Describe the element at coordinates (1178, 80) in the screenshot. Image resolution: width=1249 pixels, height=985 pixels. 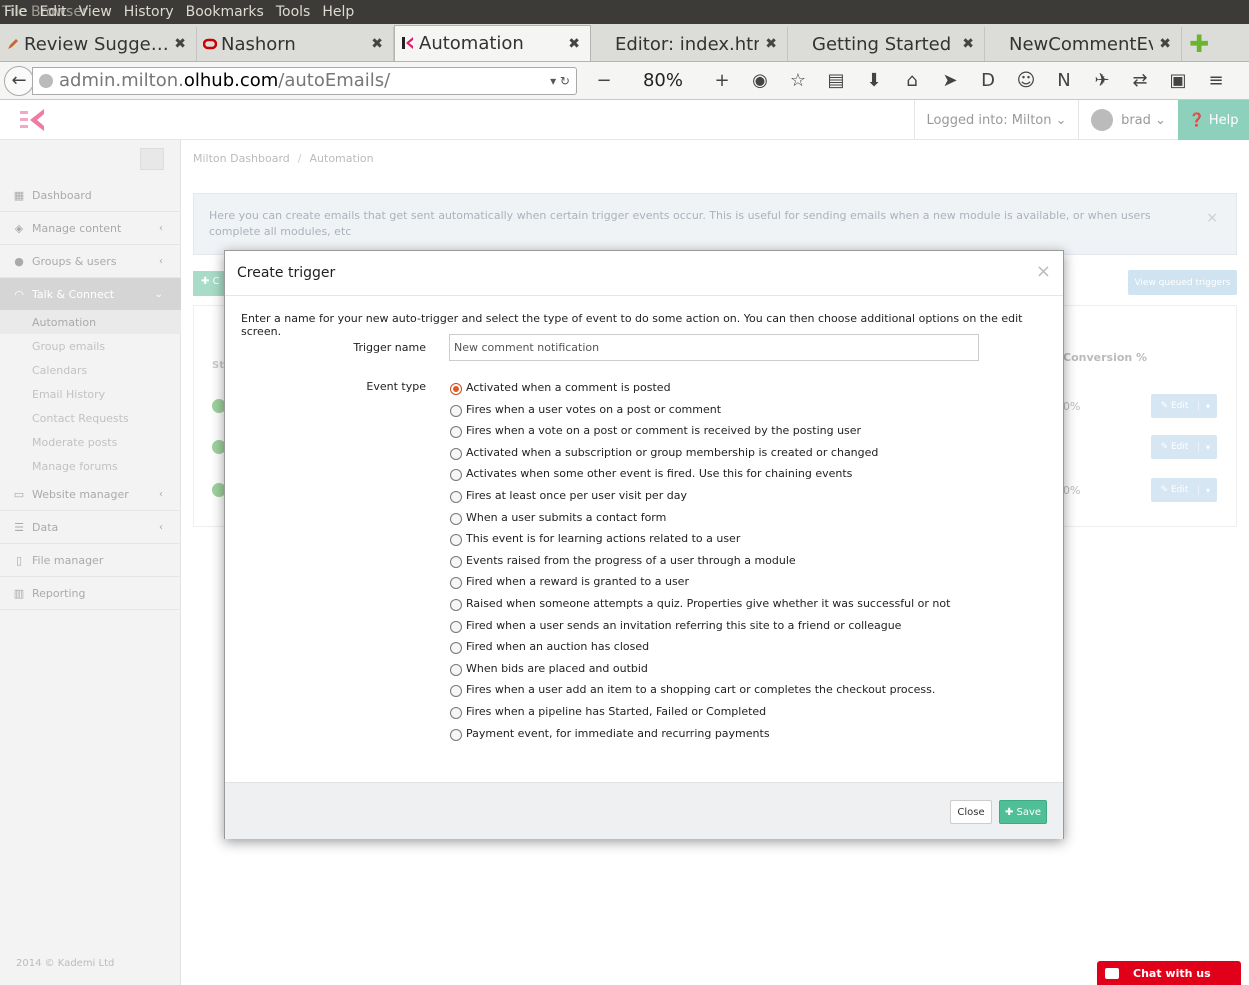
I see `plugin-icon: ▣` at that location.